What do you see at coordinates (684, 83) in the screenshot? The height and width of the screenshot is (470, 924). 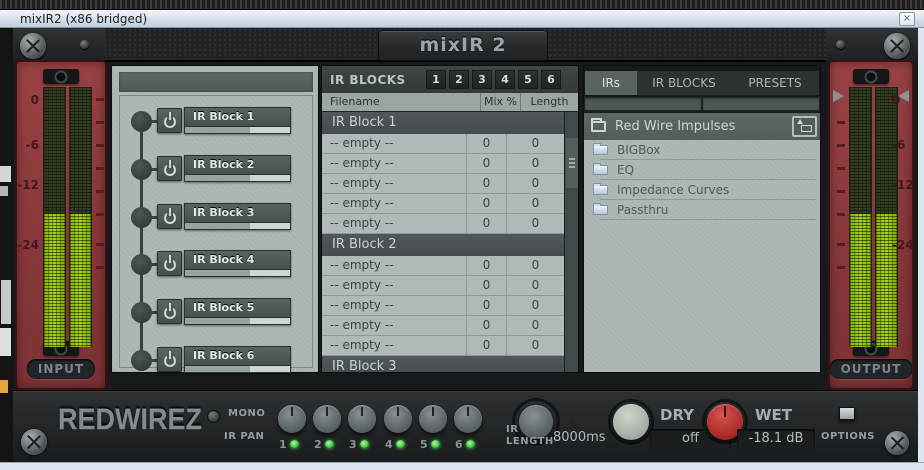 I see `tab-ir-blocks: IR BLOCKS` at bounding box center [684, 83].